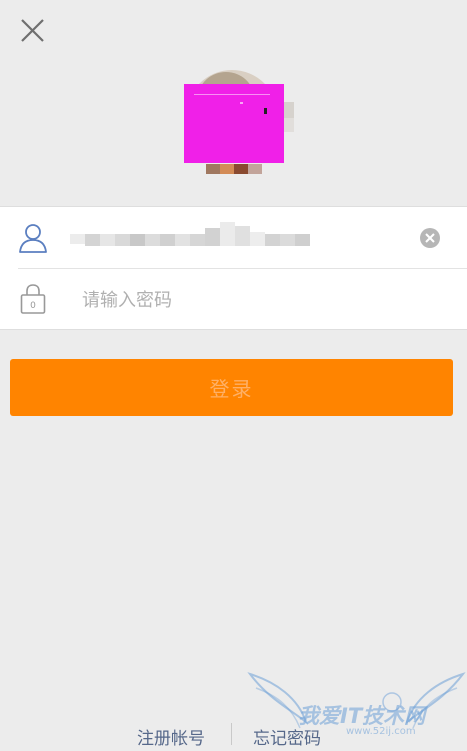 The height and width of the screenshot is (751, 467). I want to click on register-link: 注册帐号, so click(171, 736).